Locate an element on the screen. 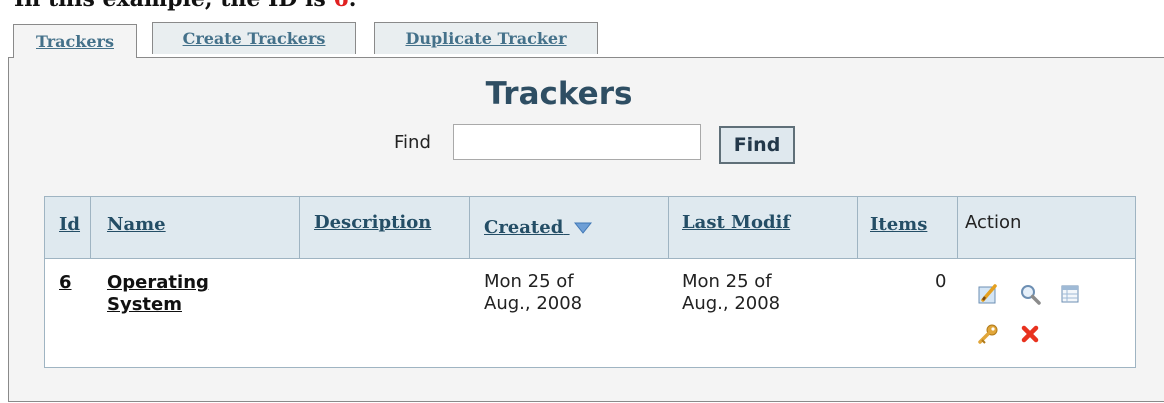  view-icon is located at coordinates (1030, 294).